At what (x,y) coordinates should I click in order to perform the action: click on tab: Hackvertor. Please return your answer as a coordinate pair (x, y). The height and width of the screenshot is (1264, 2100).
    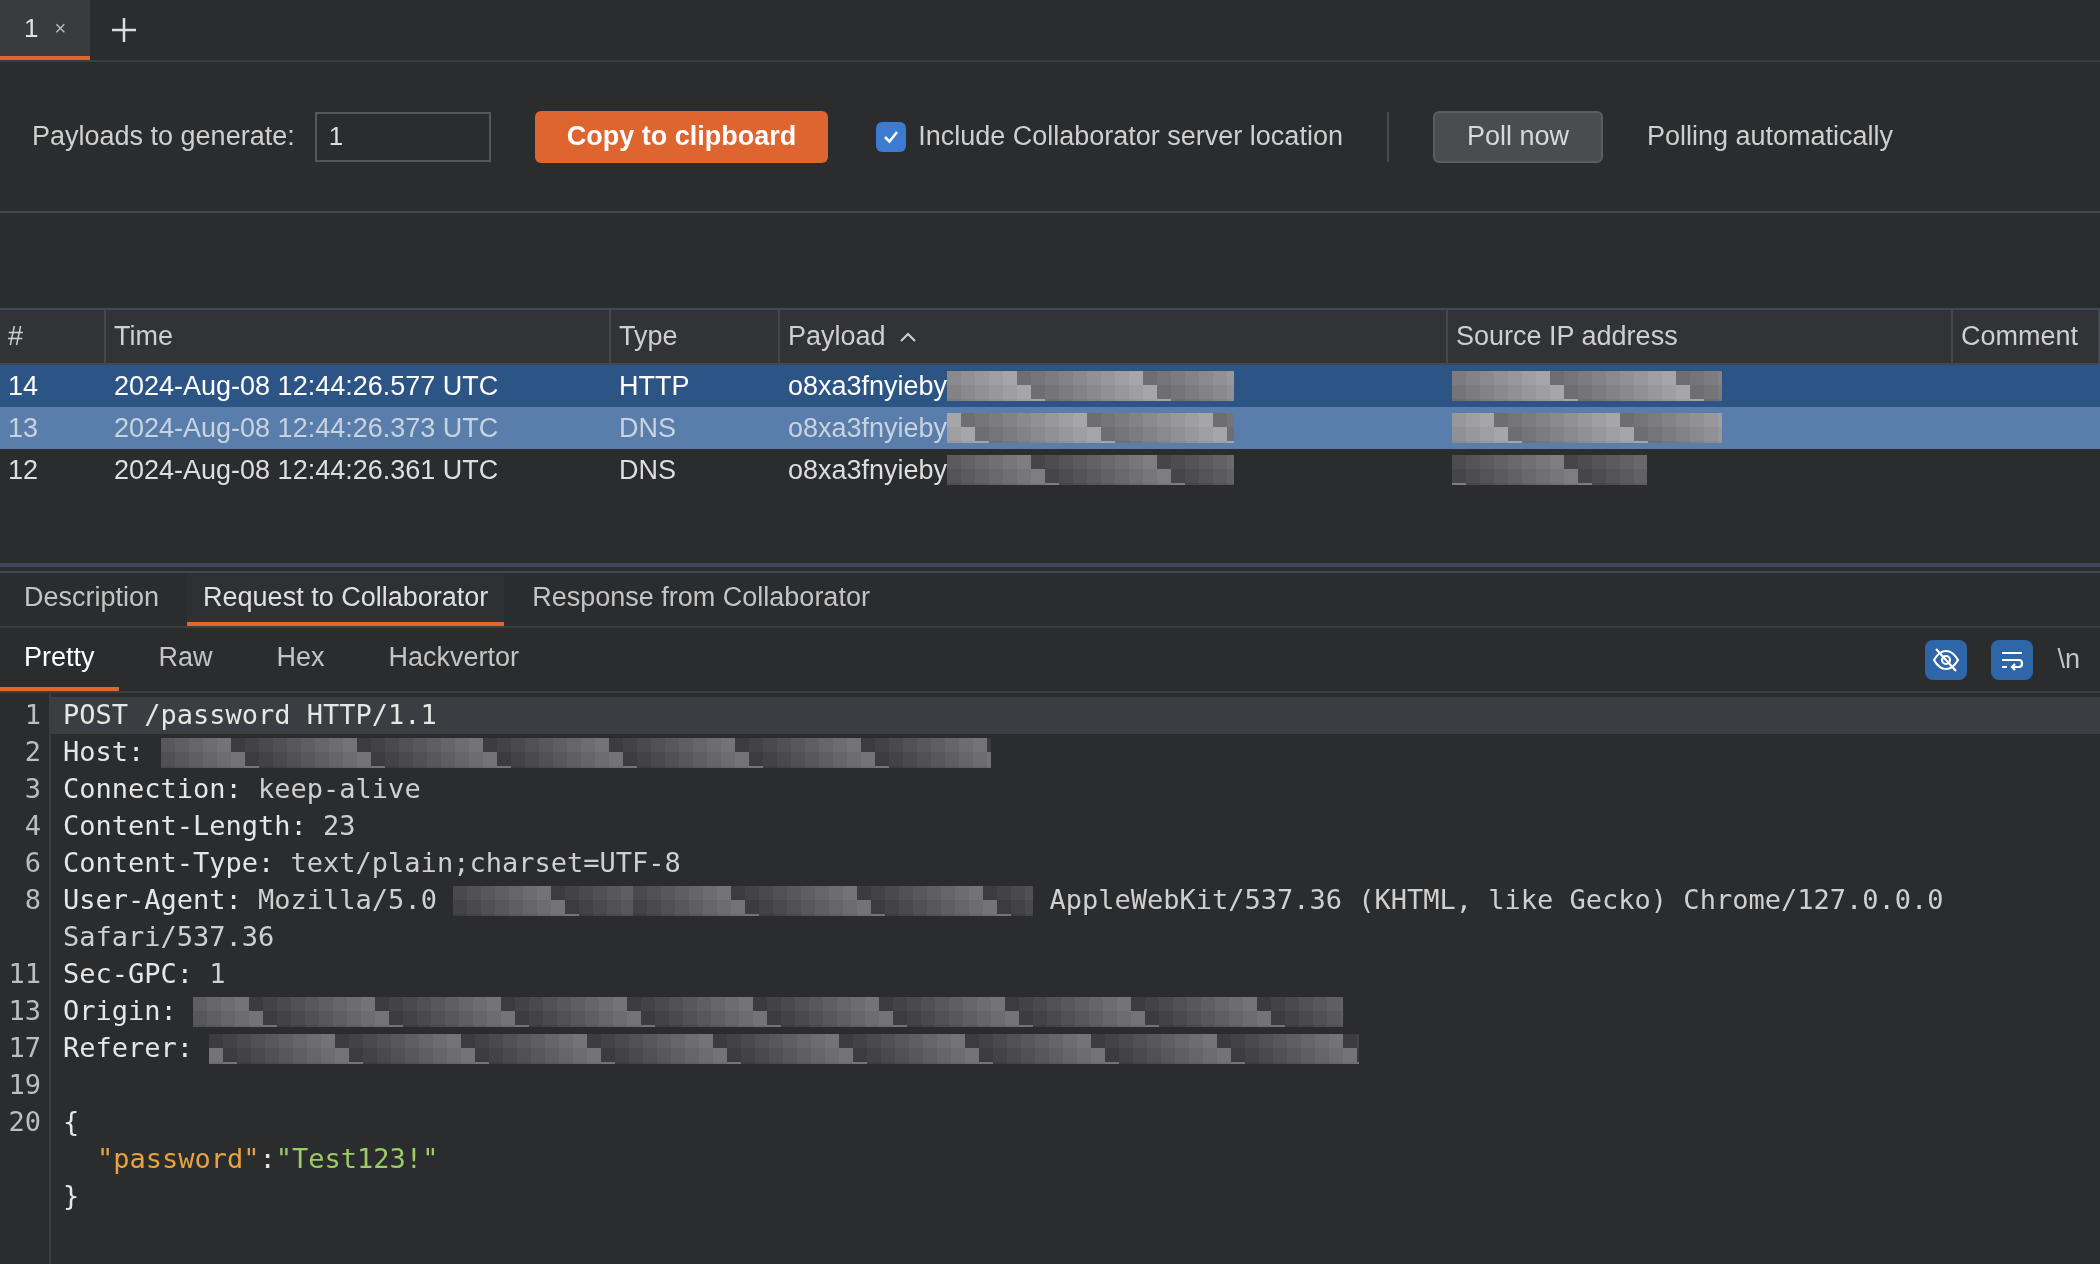
    Looking at the image, I should click on (454, 659).